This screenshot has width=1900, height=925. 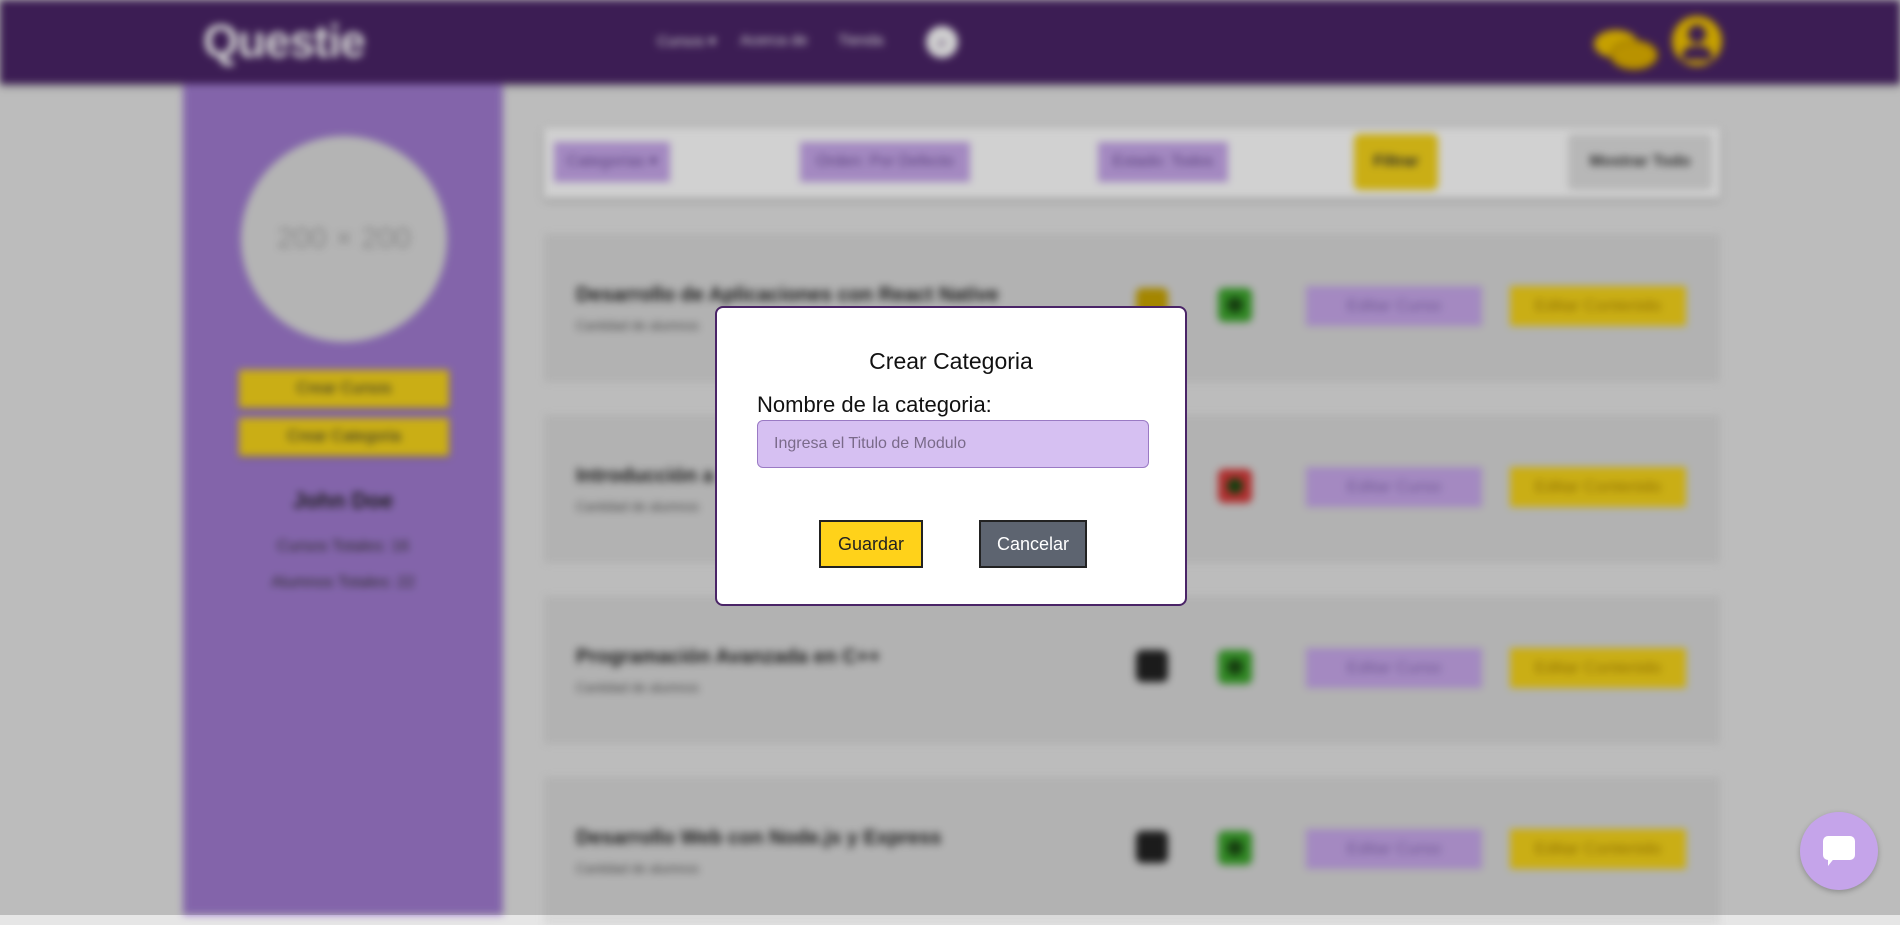 What do you see at coordinates (953, 444) in the screenshot?
I see `categoria-name-input` at bounding box center [953, 444].